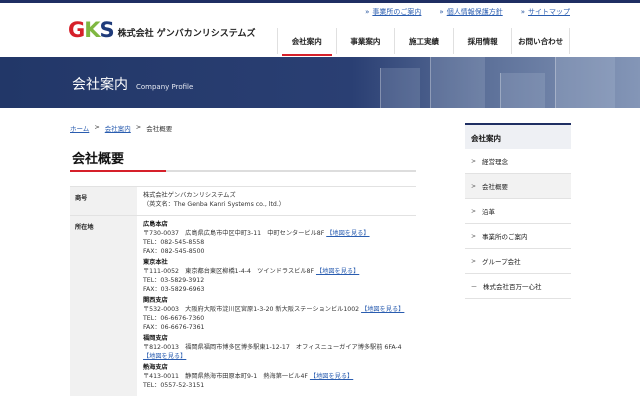 This screenshot has width=640, height=400. I want to click on utility-links: » 事業所のご案内 » 個人情報保護方針 » サイトマップ, so click(467, 12).